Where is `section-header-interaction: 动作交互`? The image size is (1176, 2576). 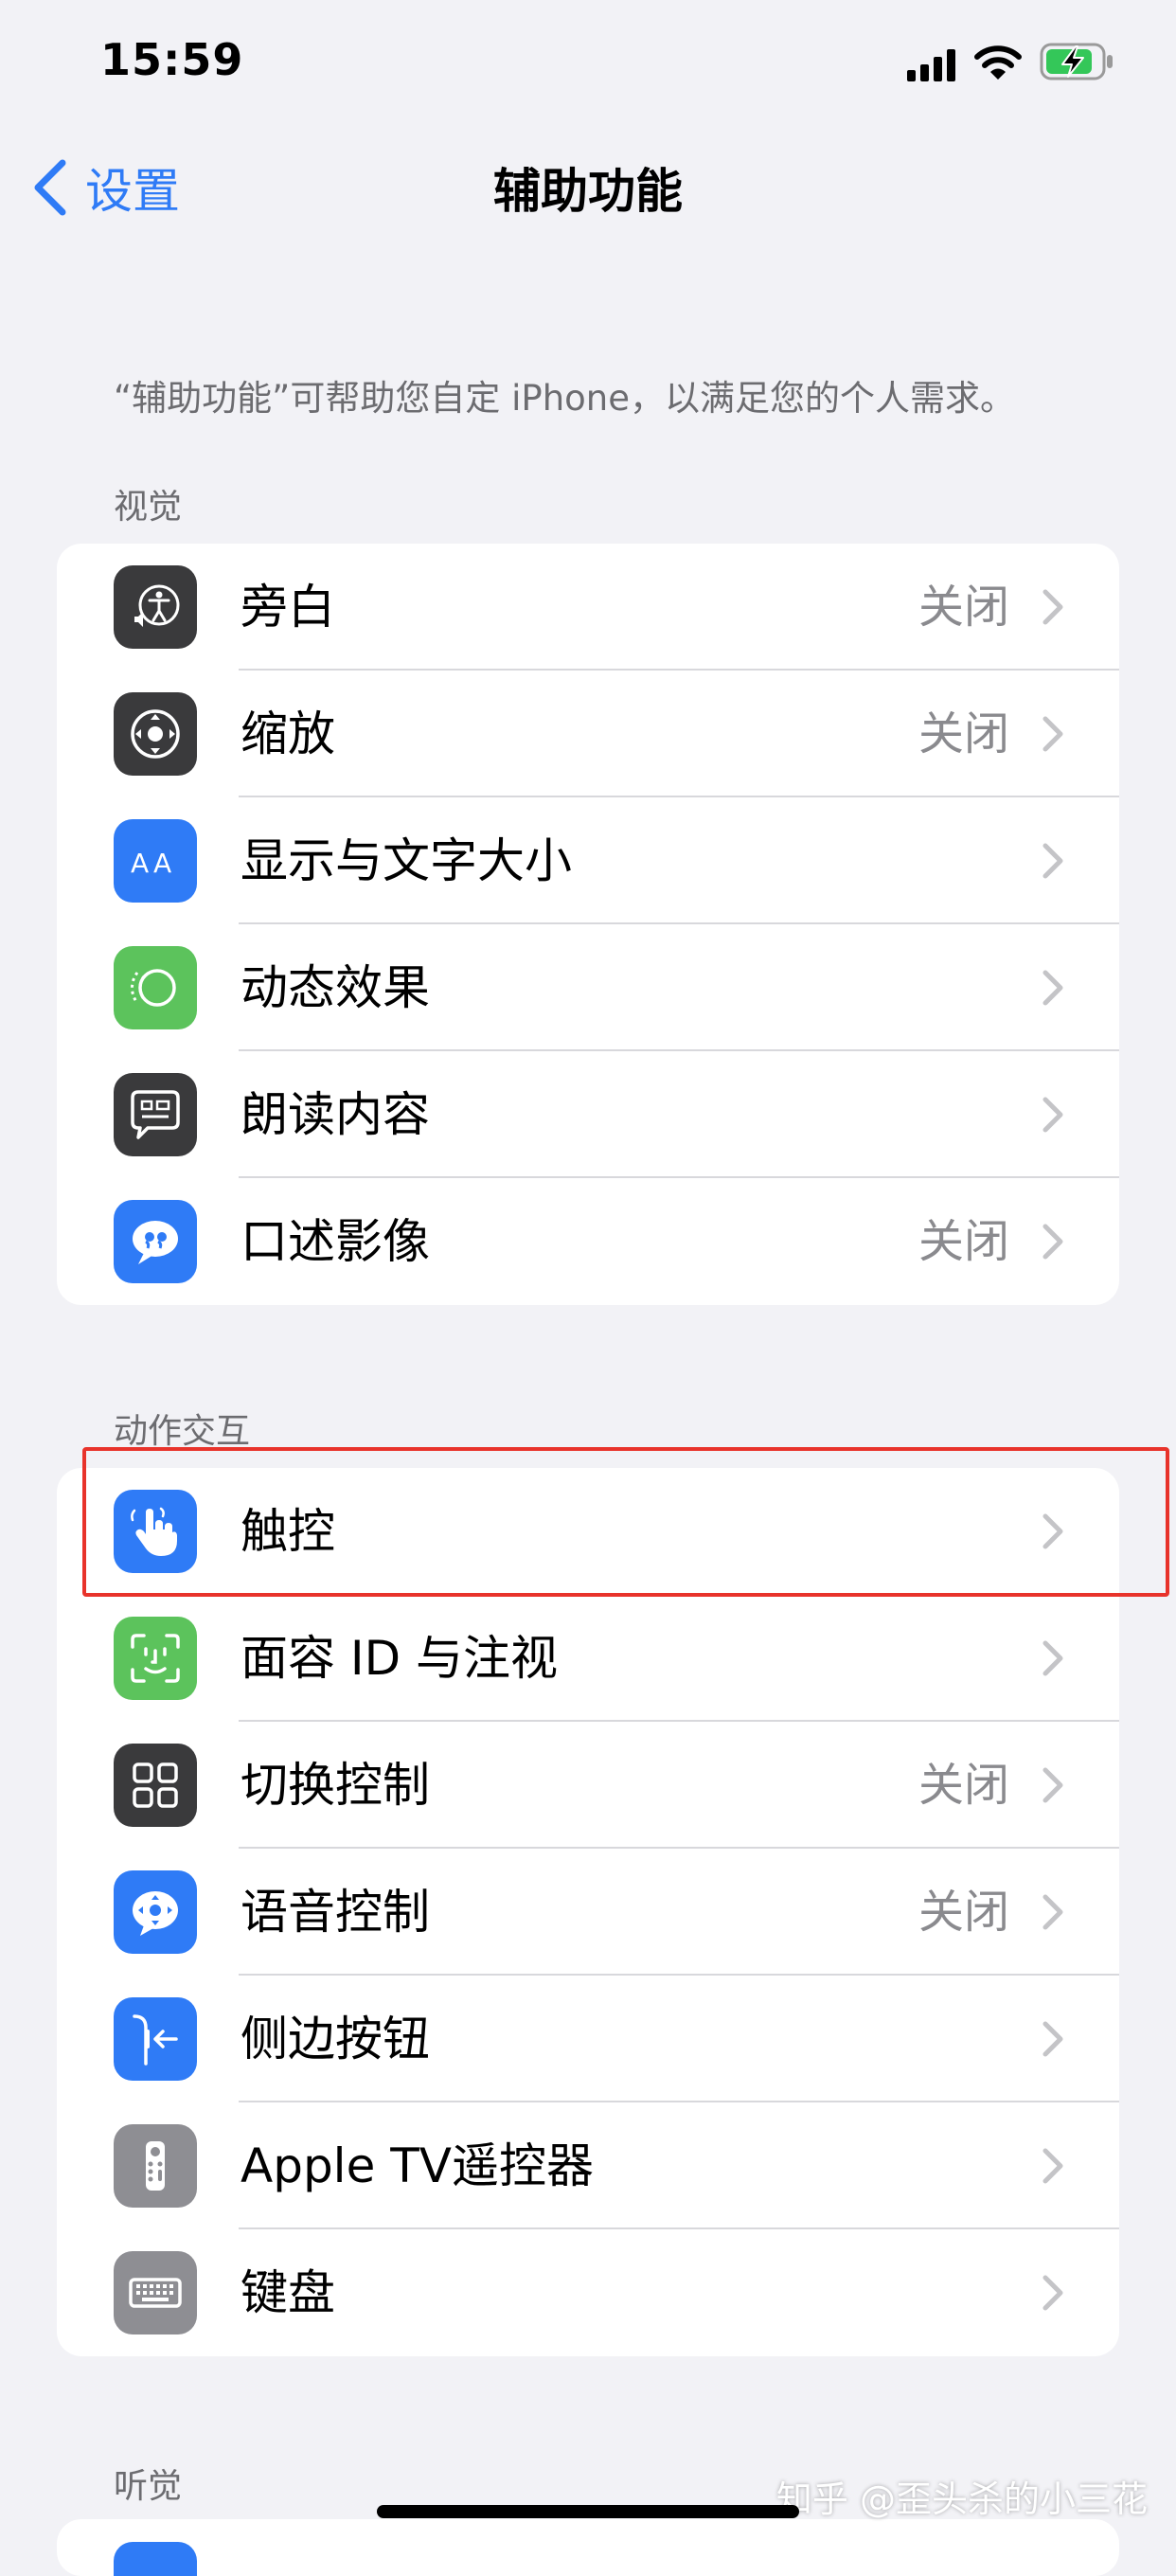 section-header-interaction: 动作交互 is located at coordinates (182, 1431).